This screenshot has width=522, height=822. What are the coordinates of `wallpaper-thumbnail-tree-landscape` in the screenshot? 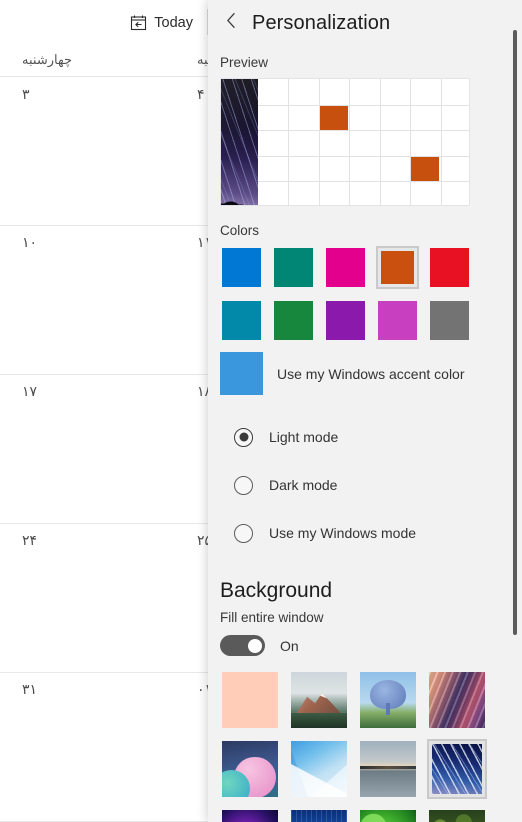 It's located at (388, 700).